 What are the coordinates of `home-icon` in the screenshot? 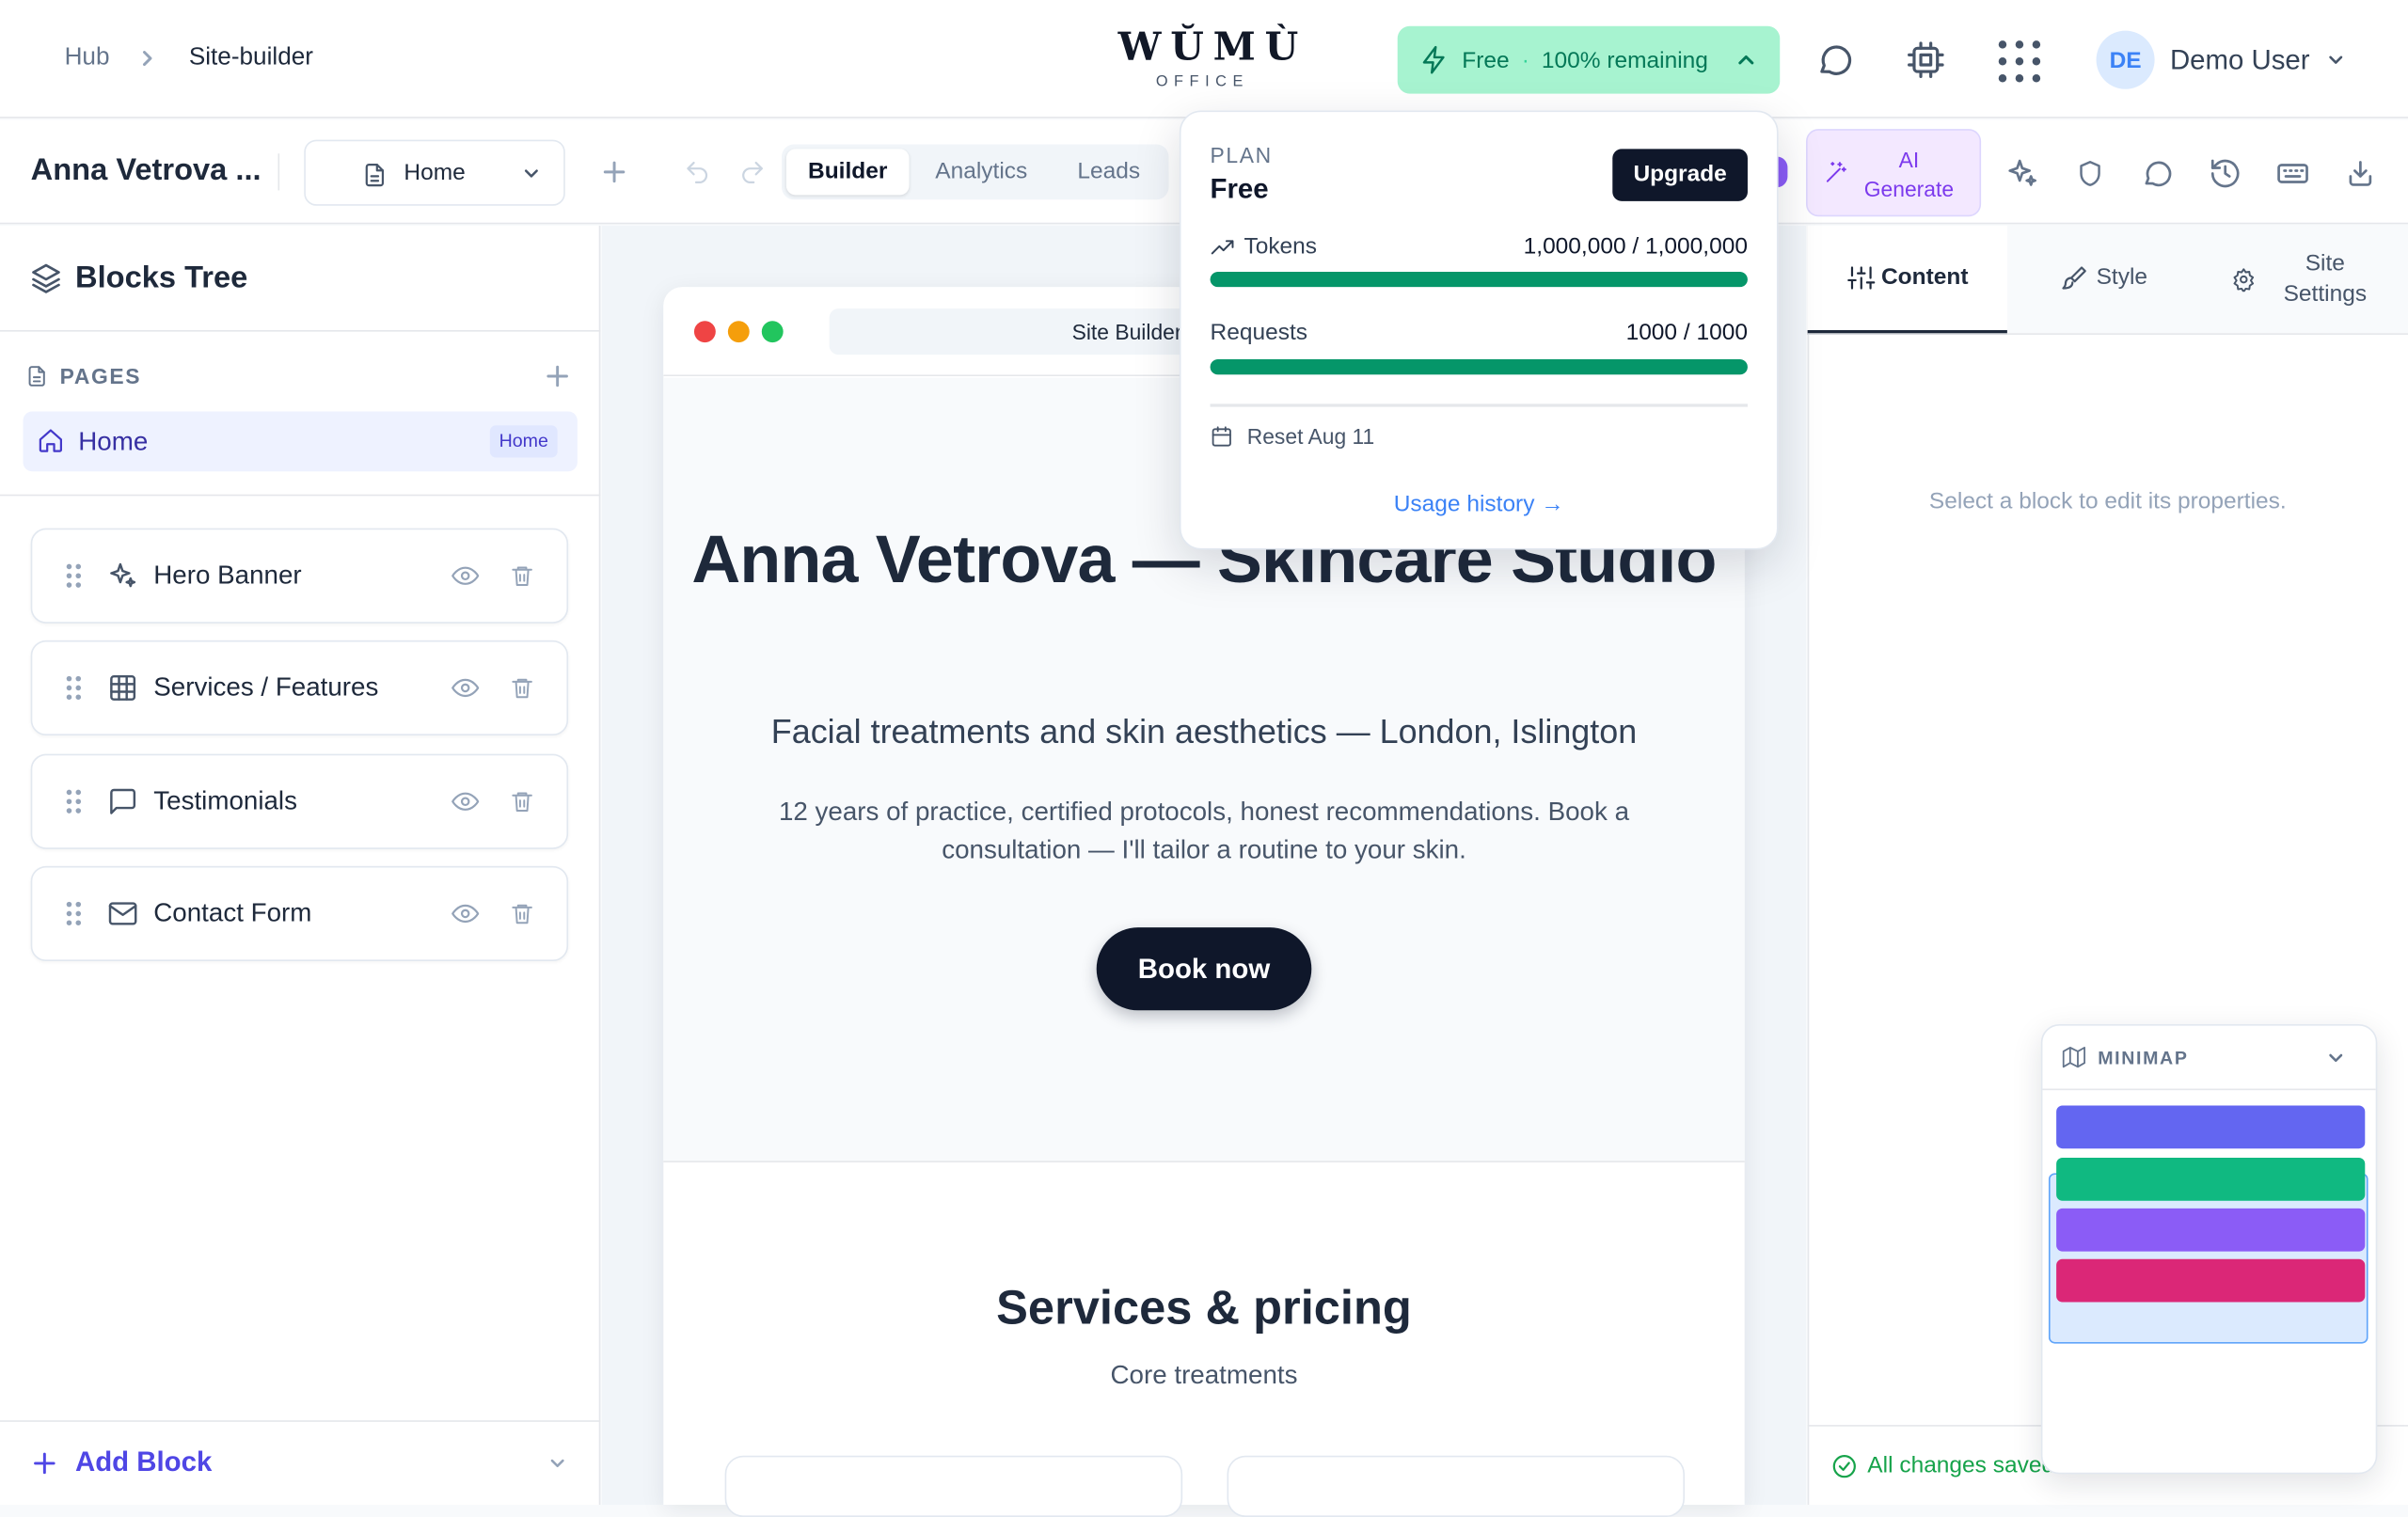 It's located at (51, 440).